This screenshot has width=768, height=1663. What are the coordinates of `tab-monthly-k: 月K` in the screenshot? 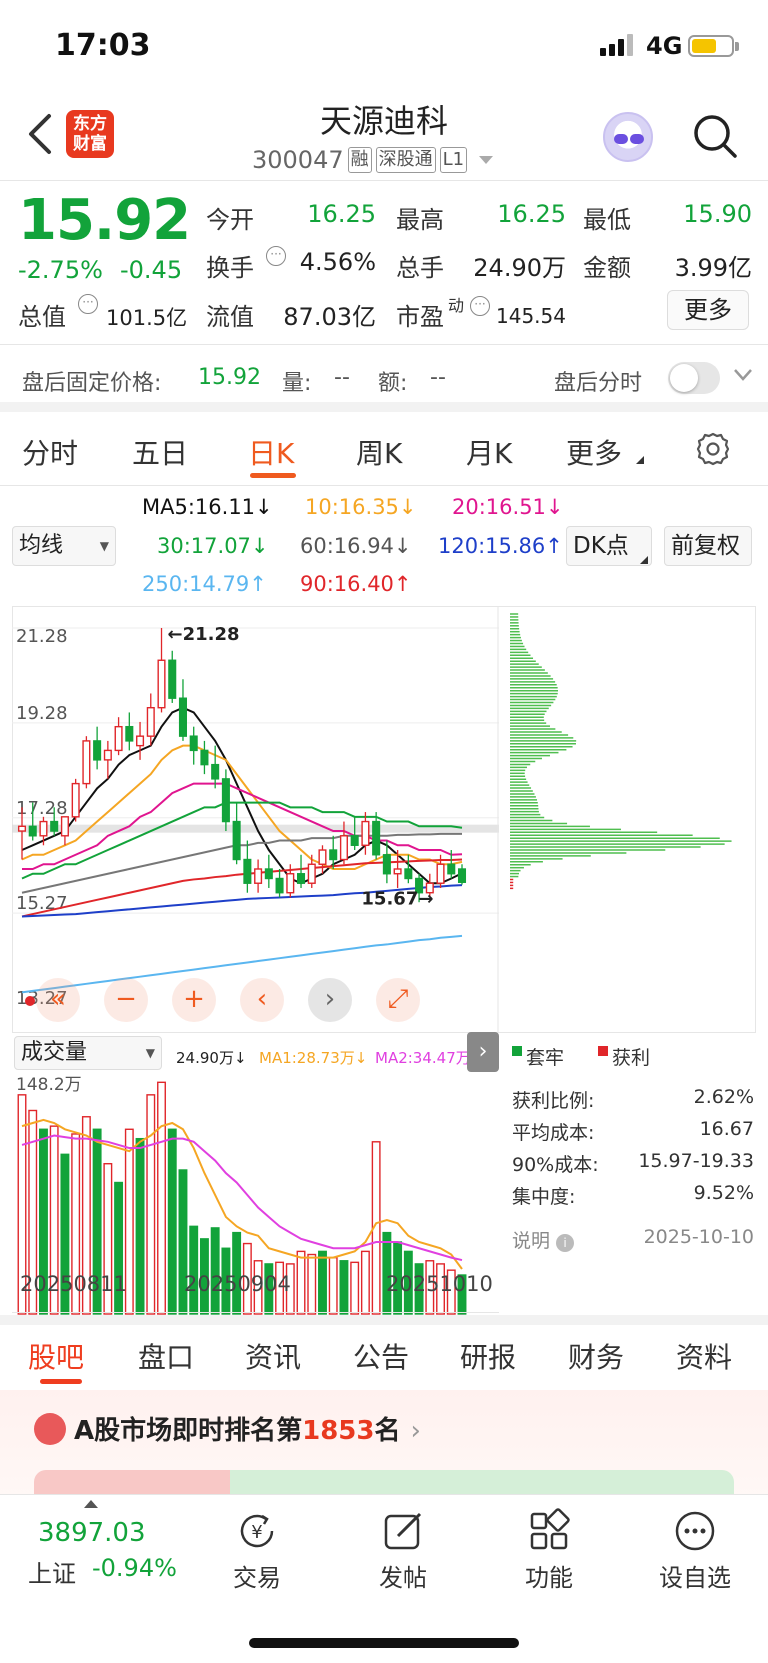 It's located at (489, 452).